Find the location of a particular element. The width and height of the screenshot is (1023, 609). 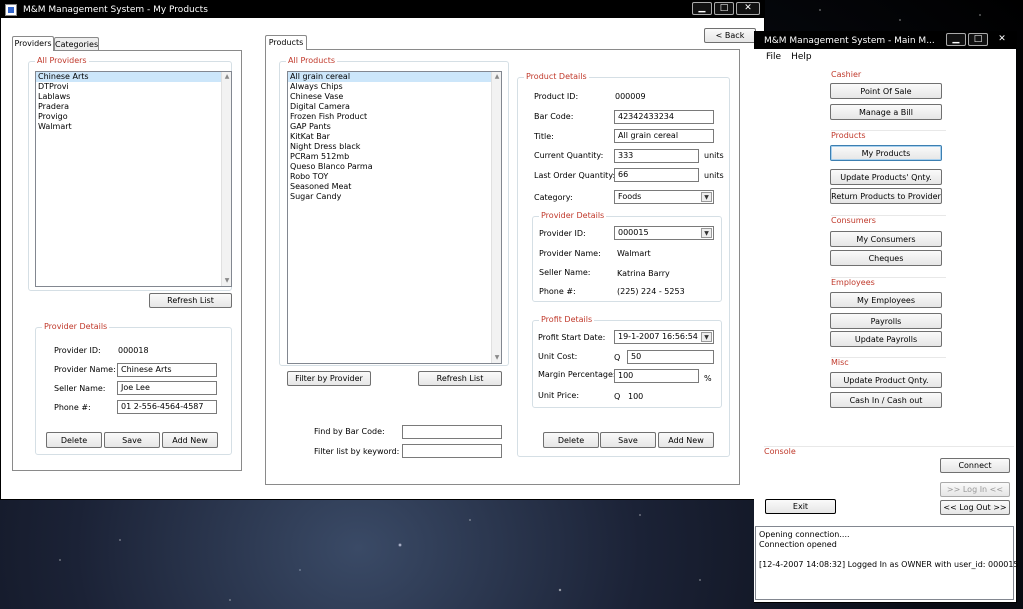

provider-details-title: Provider Details is located at coordinates (76, 326).